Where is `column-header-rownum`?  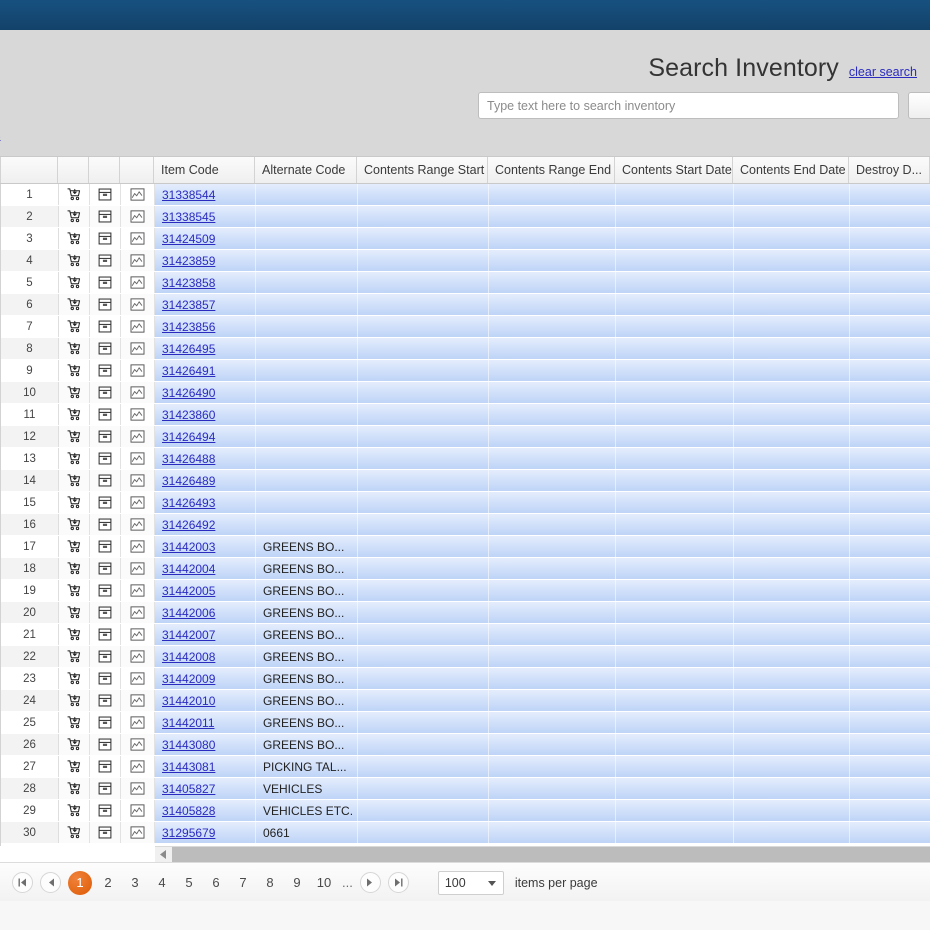 column-header-rownum is located at coordinates (29, 170).